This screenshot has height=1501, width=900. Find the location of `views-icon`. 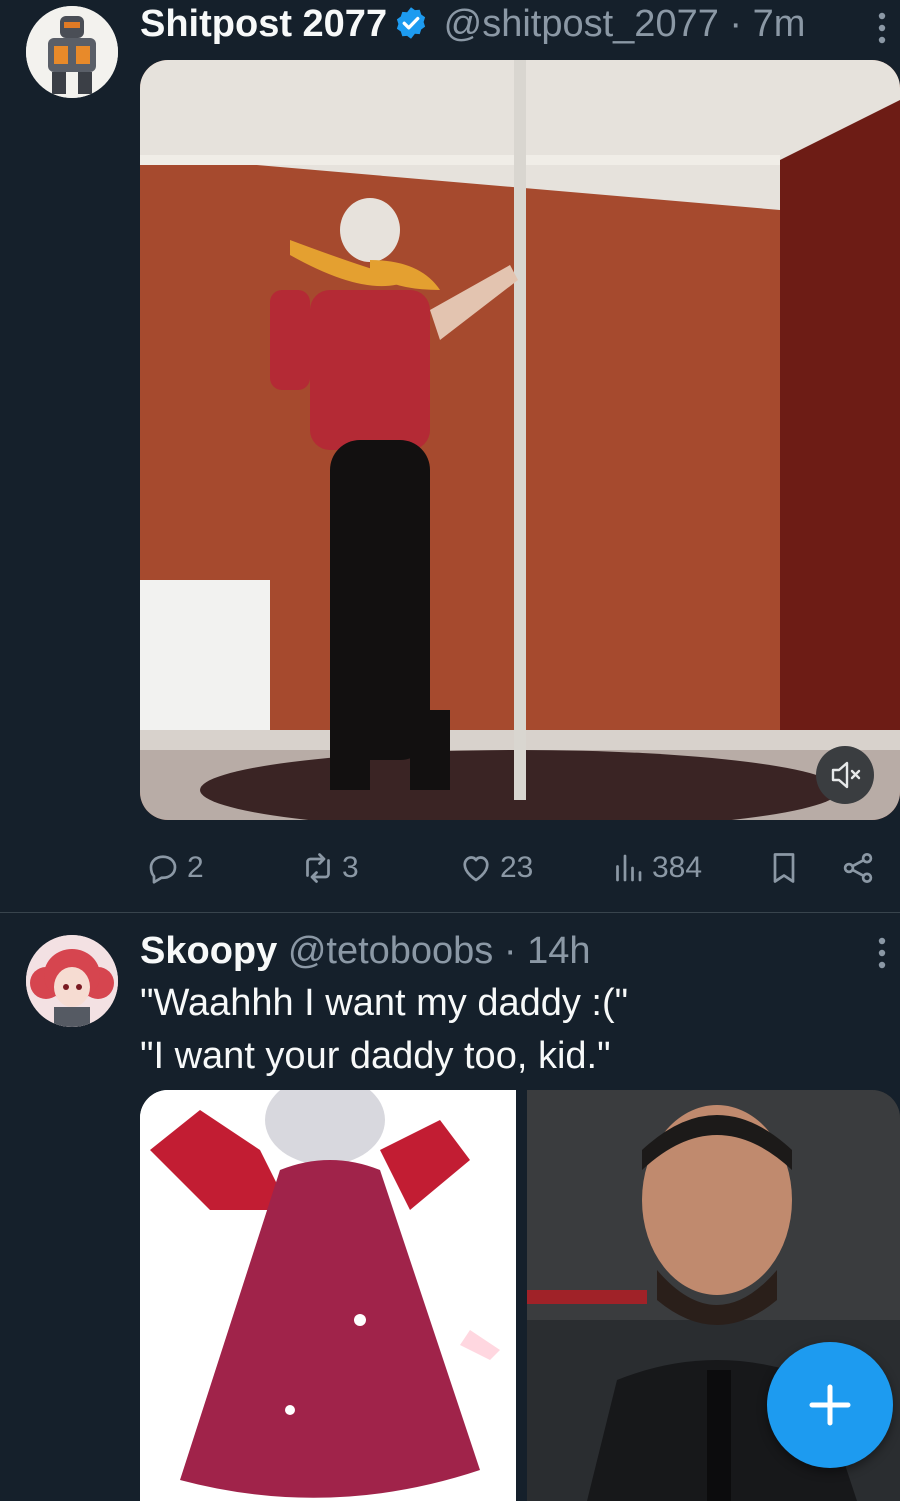

views-icon is located at coordinates (629, 868).